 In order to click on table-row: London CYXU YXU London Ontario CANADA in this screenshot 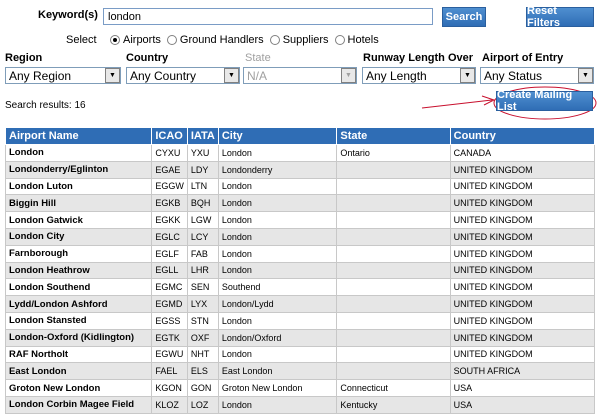, I will do `click(300, 153)`.